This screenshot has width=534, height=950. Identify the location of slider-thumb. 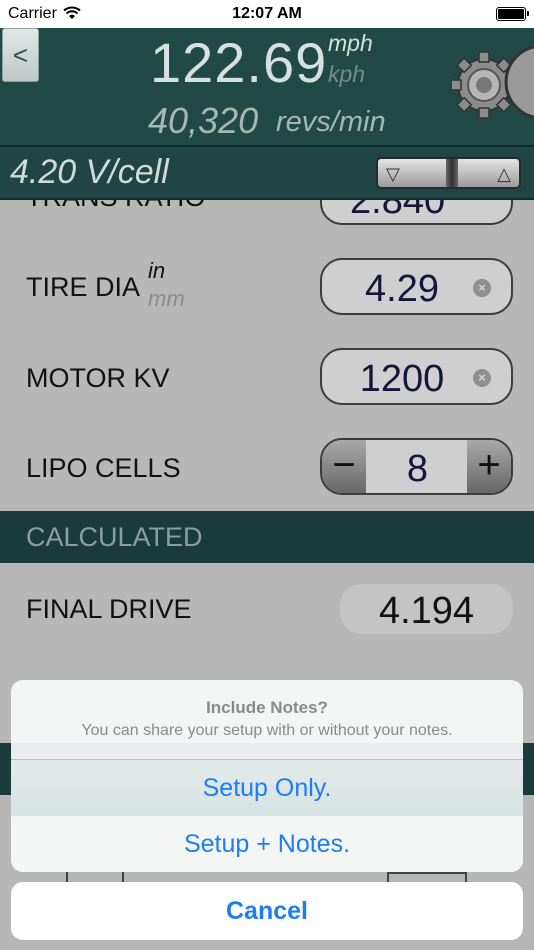
(452, 173).